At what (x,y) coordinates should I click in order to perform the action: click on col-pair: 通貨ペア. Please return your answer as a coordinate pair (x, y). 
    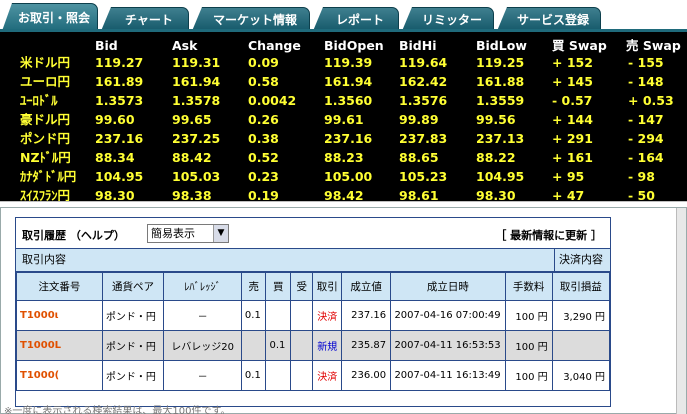
    Looking at the image, I should click on (133, 286).